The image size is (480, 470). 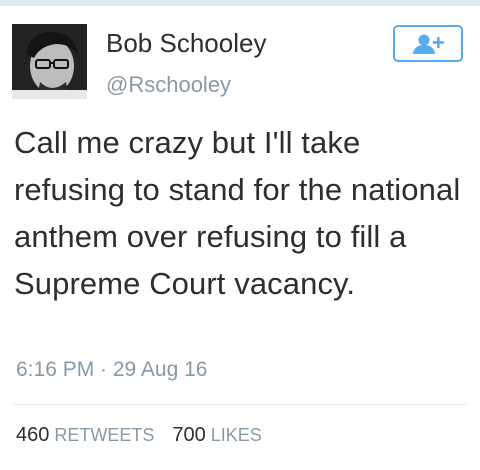 What do you see at coordinates (189, 435) in the screenshot?
I see `likes-count: 700` at bounding box center [189, 435].